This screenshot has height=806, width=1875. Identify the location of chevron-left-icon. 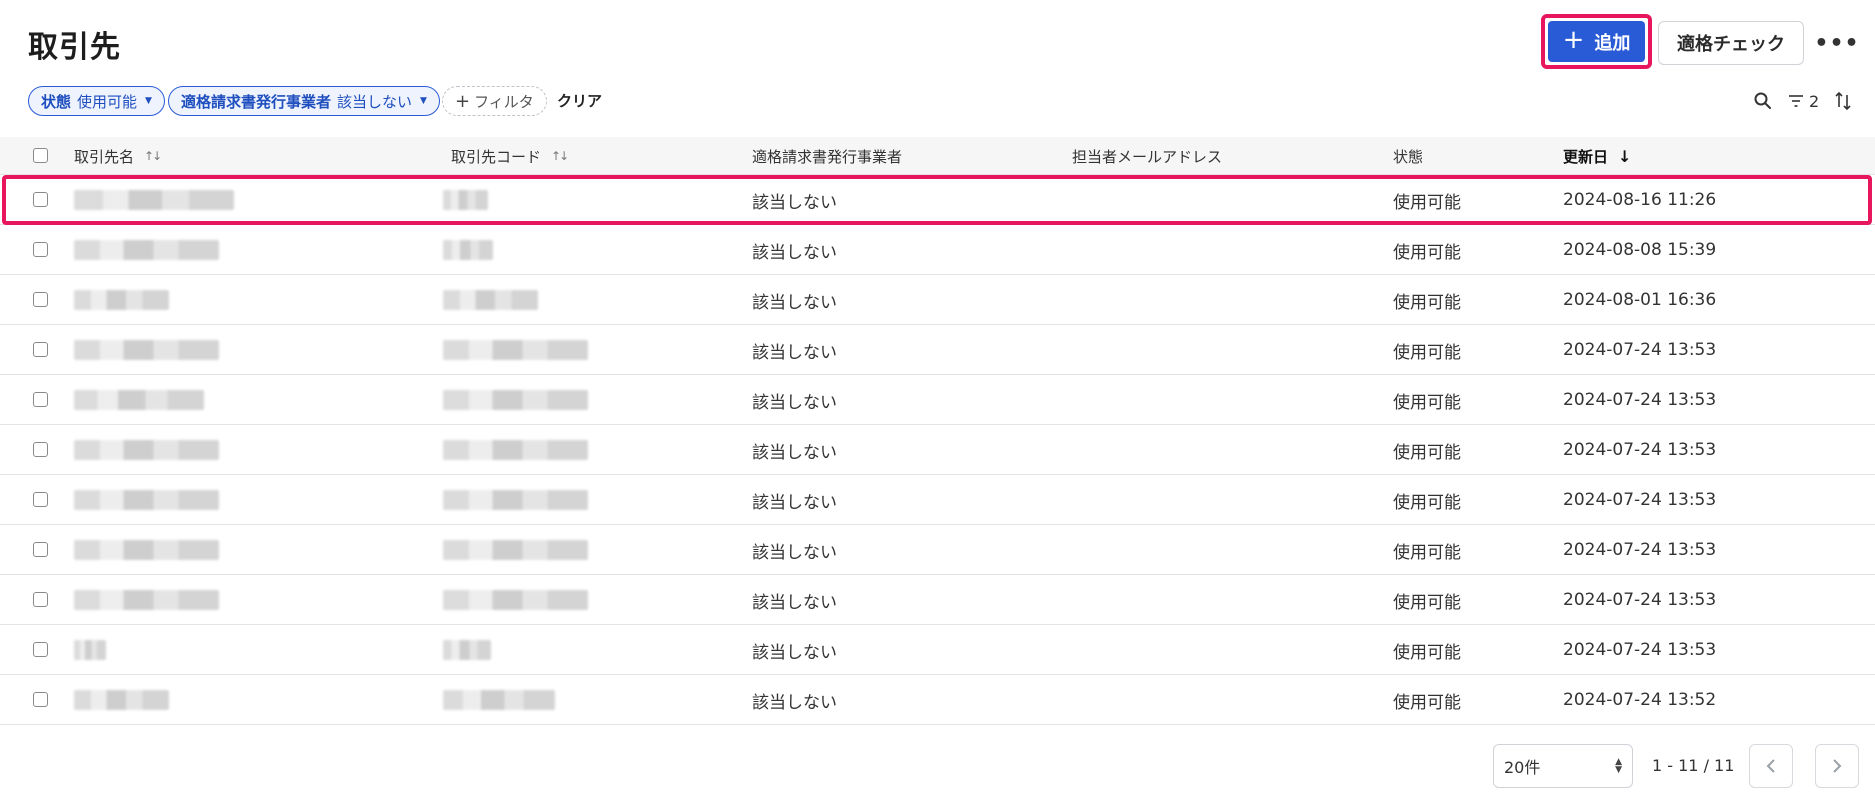
(1770, 766).